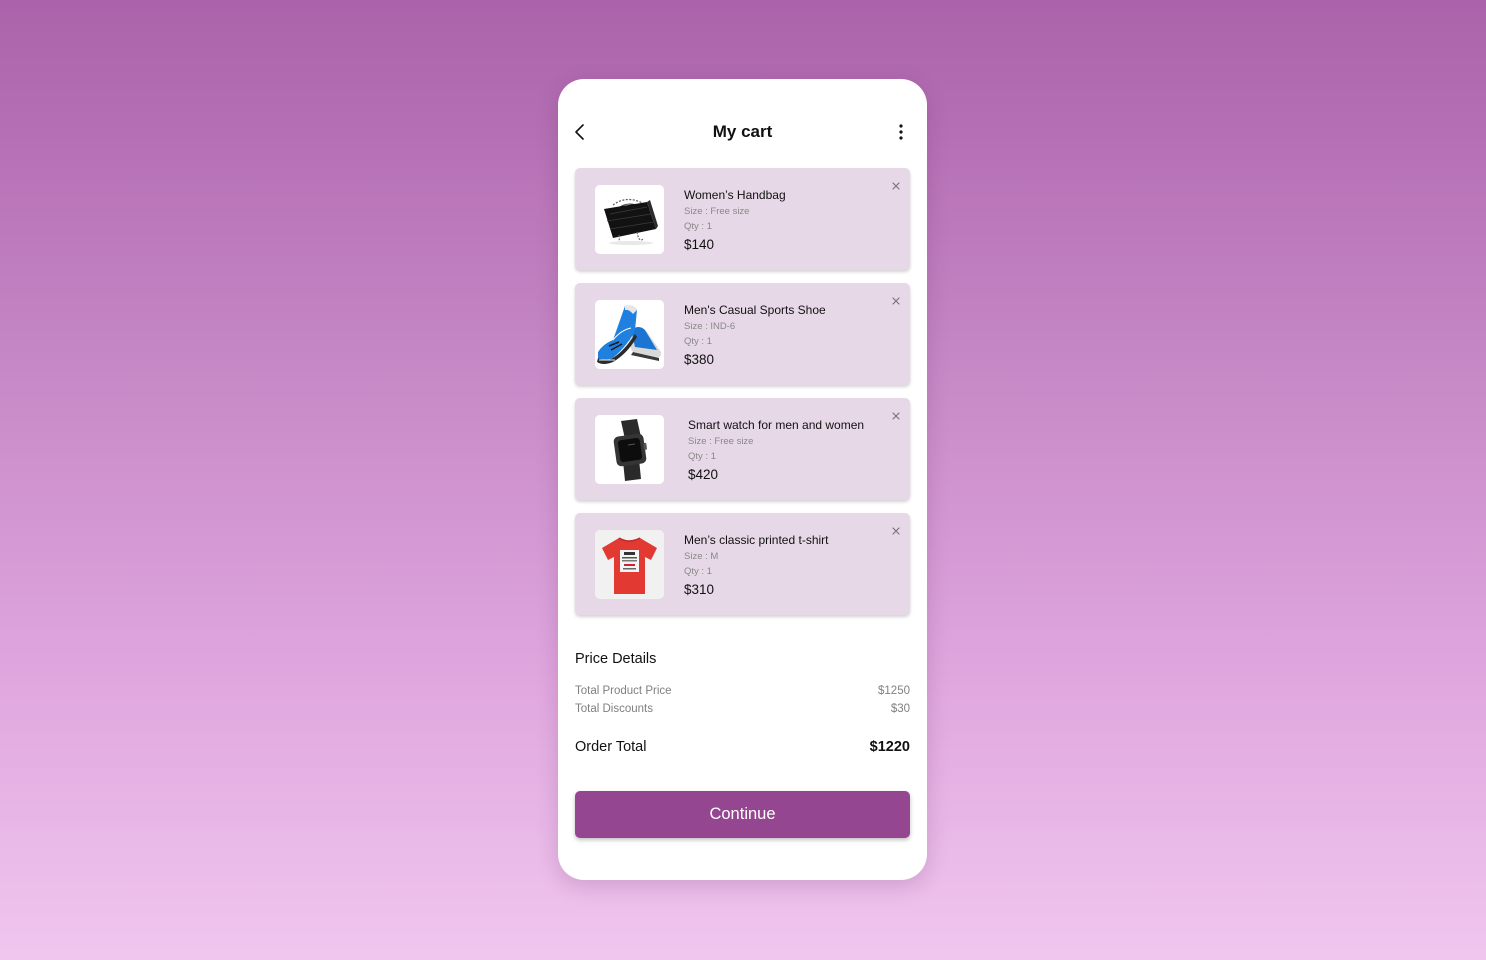  What do you see at coordinates (699, 359) in the screenshot?
I see `item-price: $380` at bounding box center [699, 359].